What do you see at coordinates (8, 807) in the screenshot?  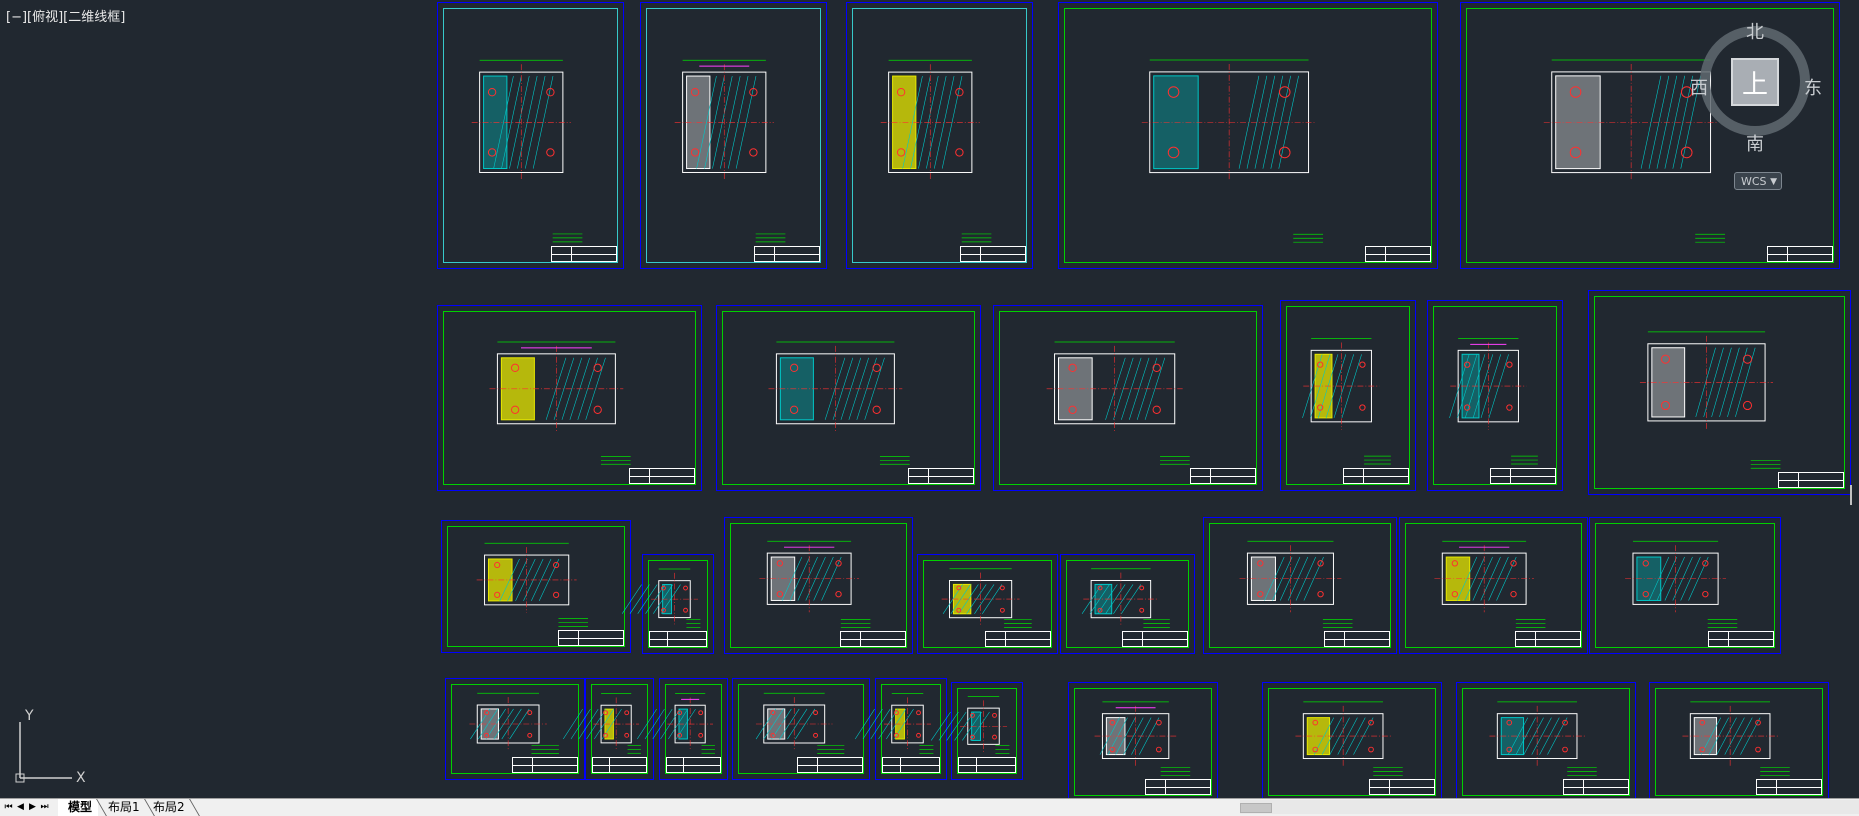 I see `first-tab-icon: ⏮` at bounding box center [8, 807].